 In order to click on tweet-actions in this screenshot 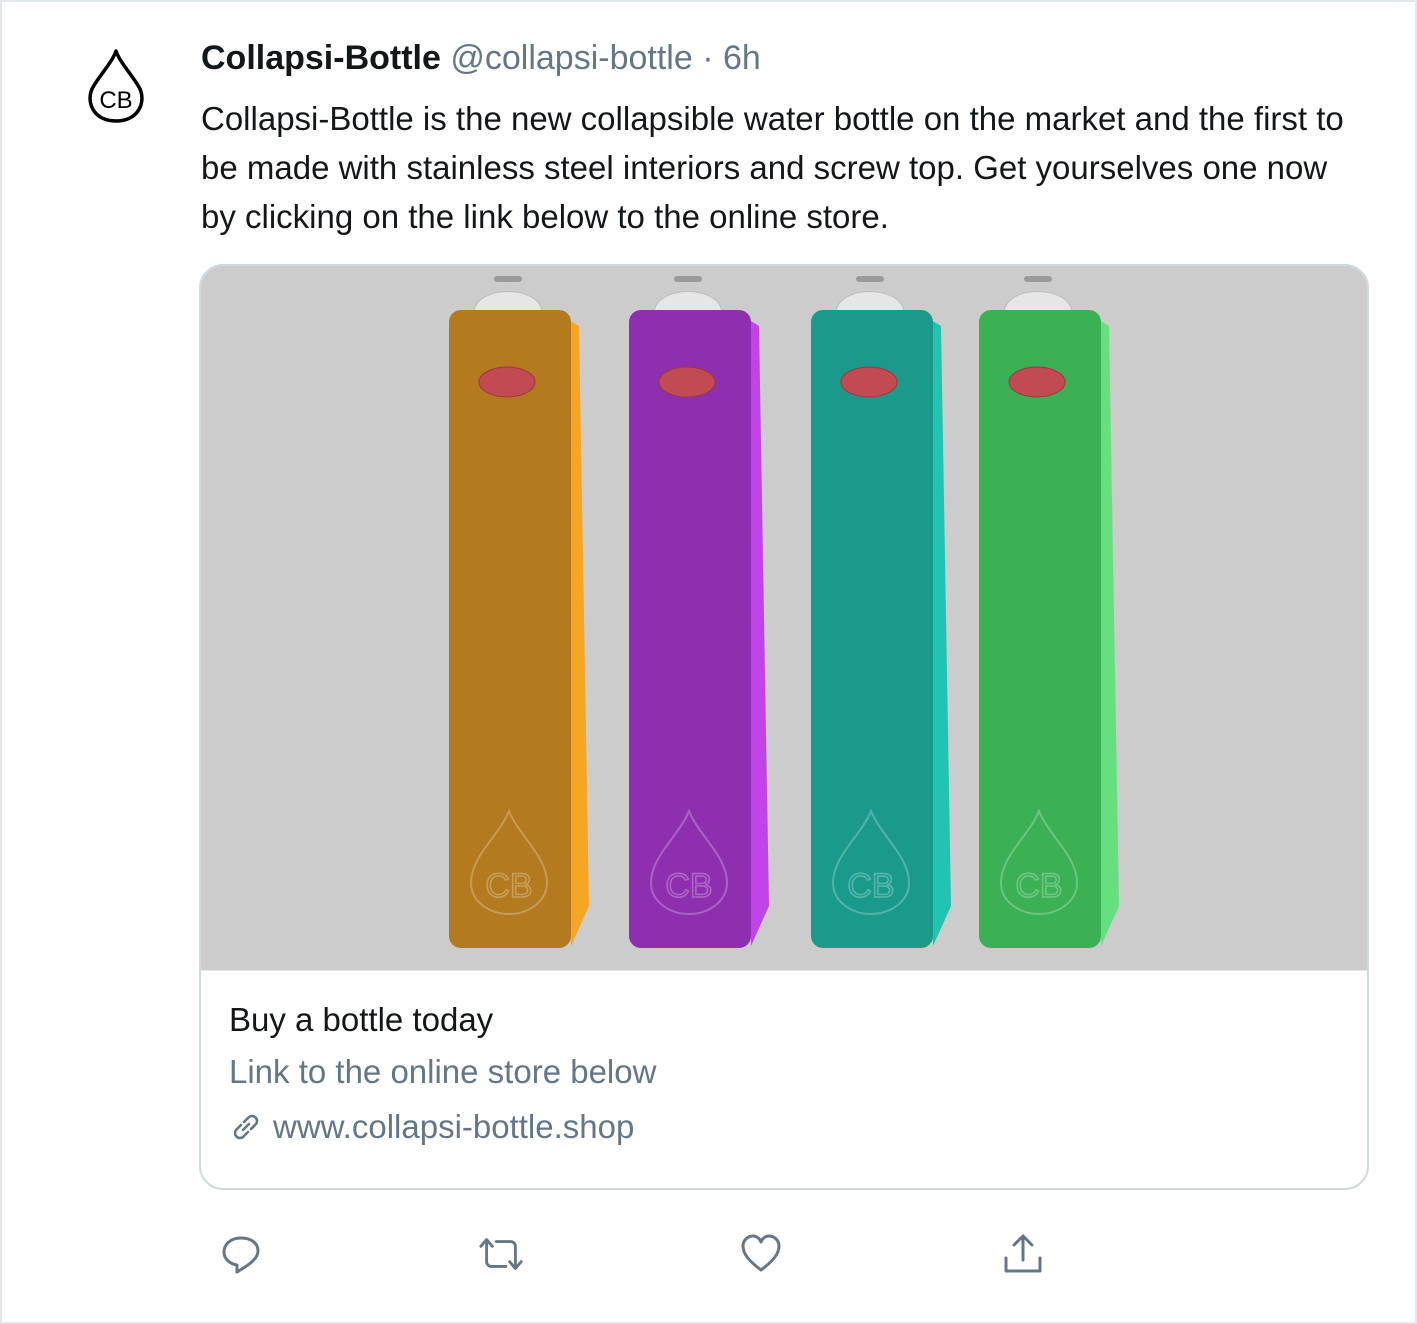, I will do `click(647, 1256)`.